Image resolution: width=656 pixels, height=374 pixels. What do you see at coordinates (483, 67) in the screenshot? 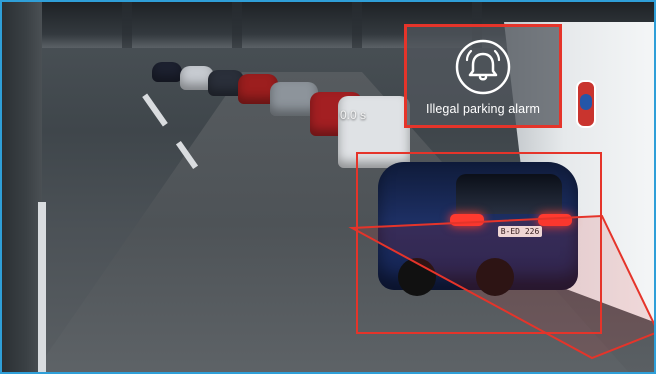
I see `alarm-bell-icon` at bounding box center [483, 67].